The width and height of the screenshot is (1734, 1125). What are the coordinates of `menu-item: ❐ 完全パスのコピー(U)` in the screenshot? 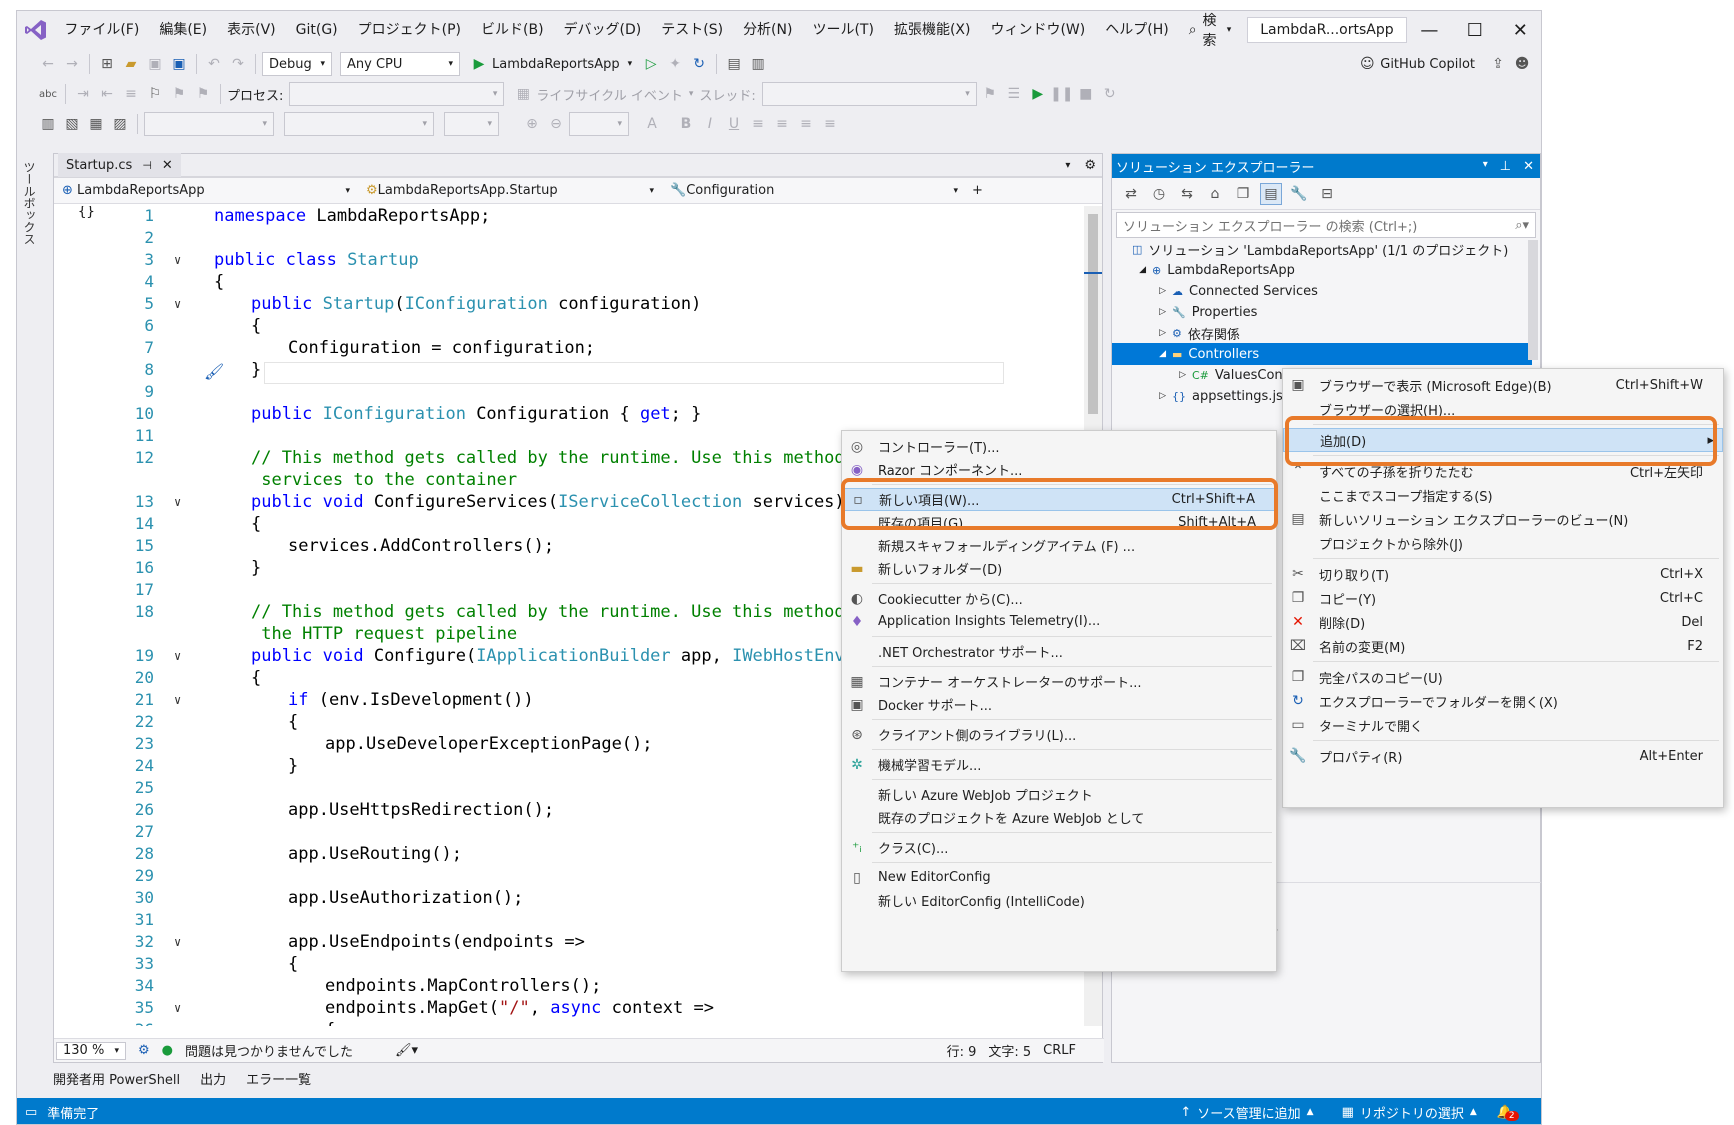 It's located at (1503, 677).